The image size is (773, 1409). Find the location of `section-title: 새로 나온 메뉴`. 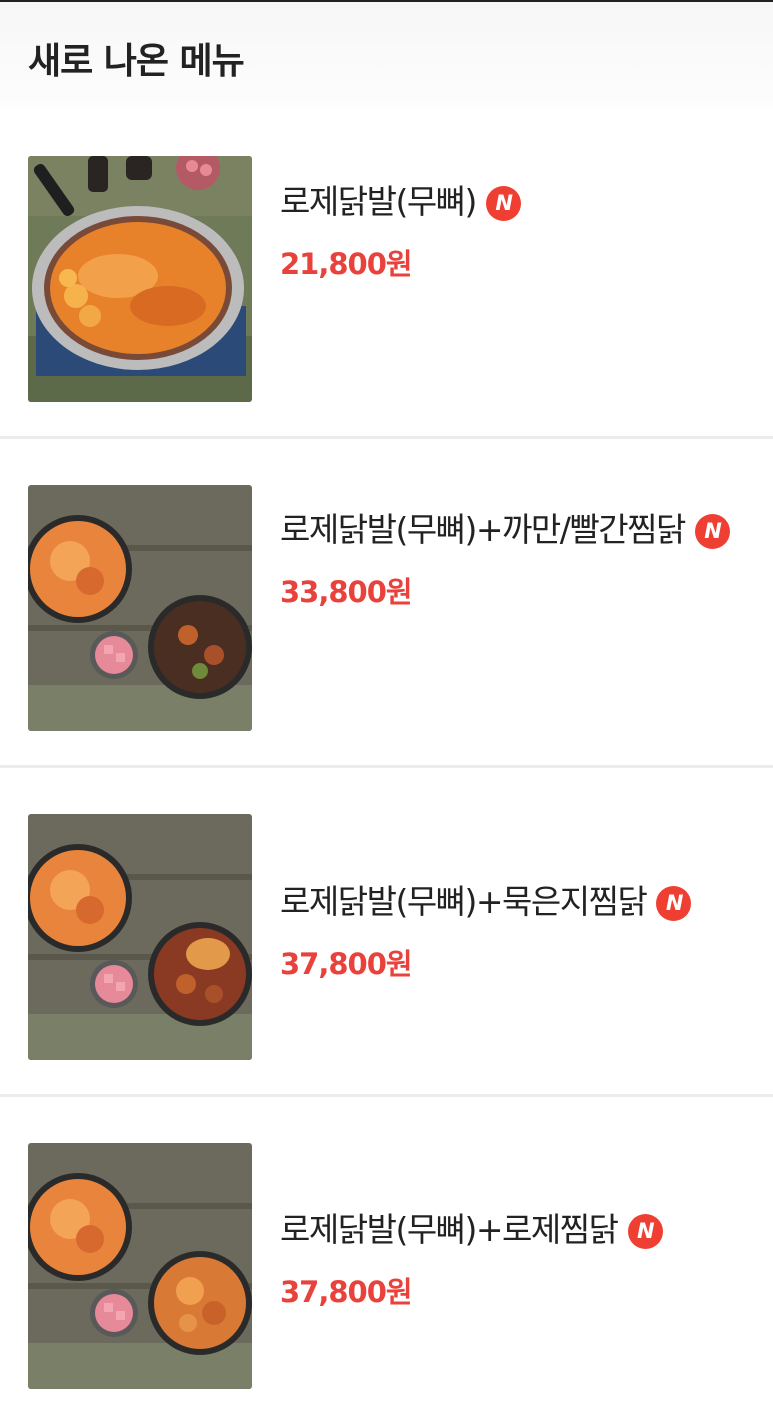

section-title: 새로 나온 메뉴 is located at coordinates (136, 61).